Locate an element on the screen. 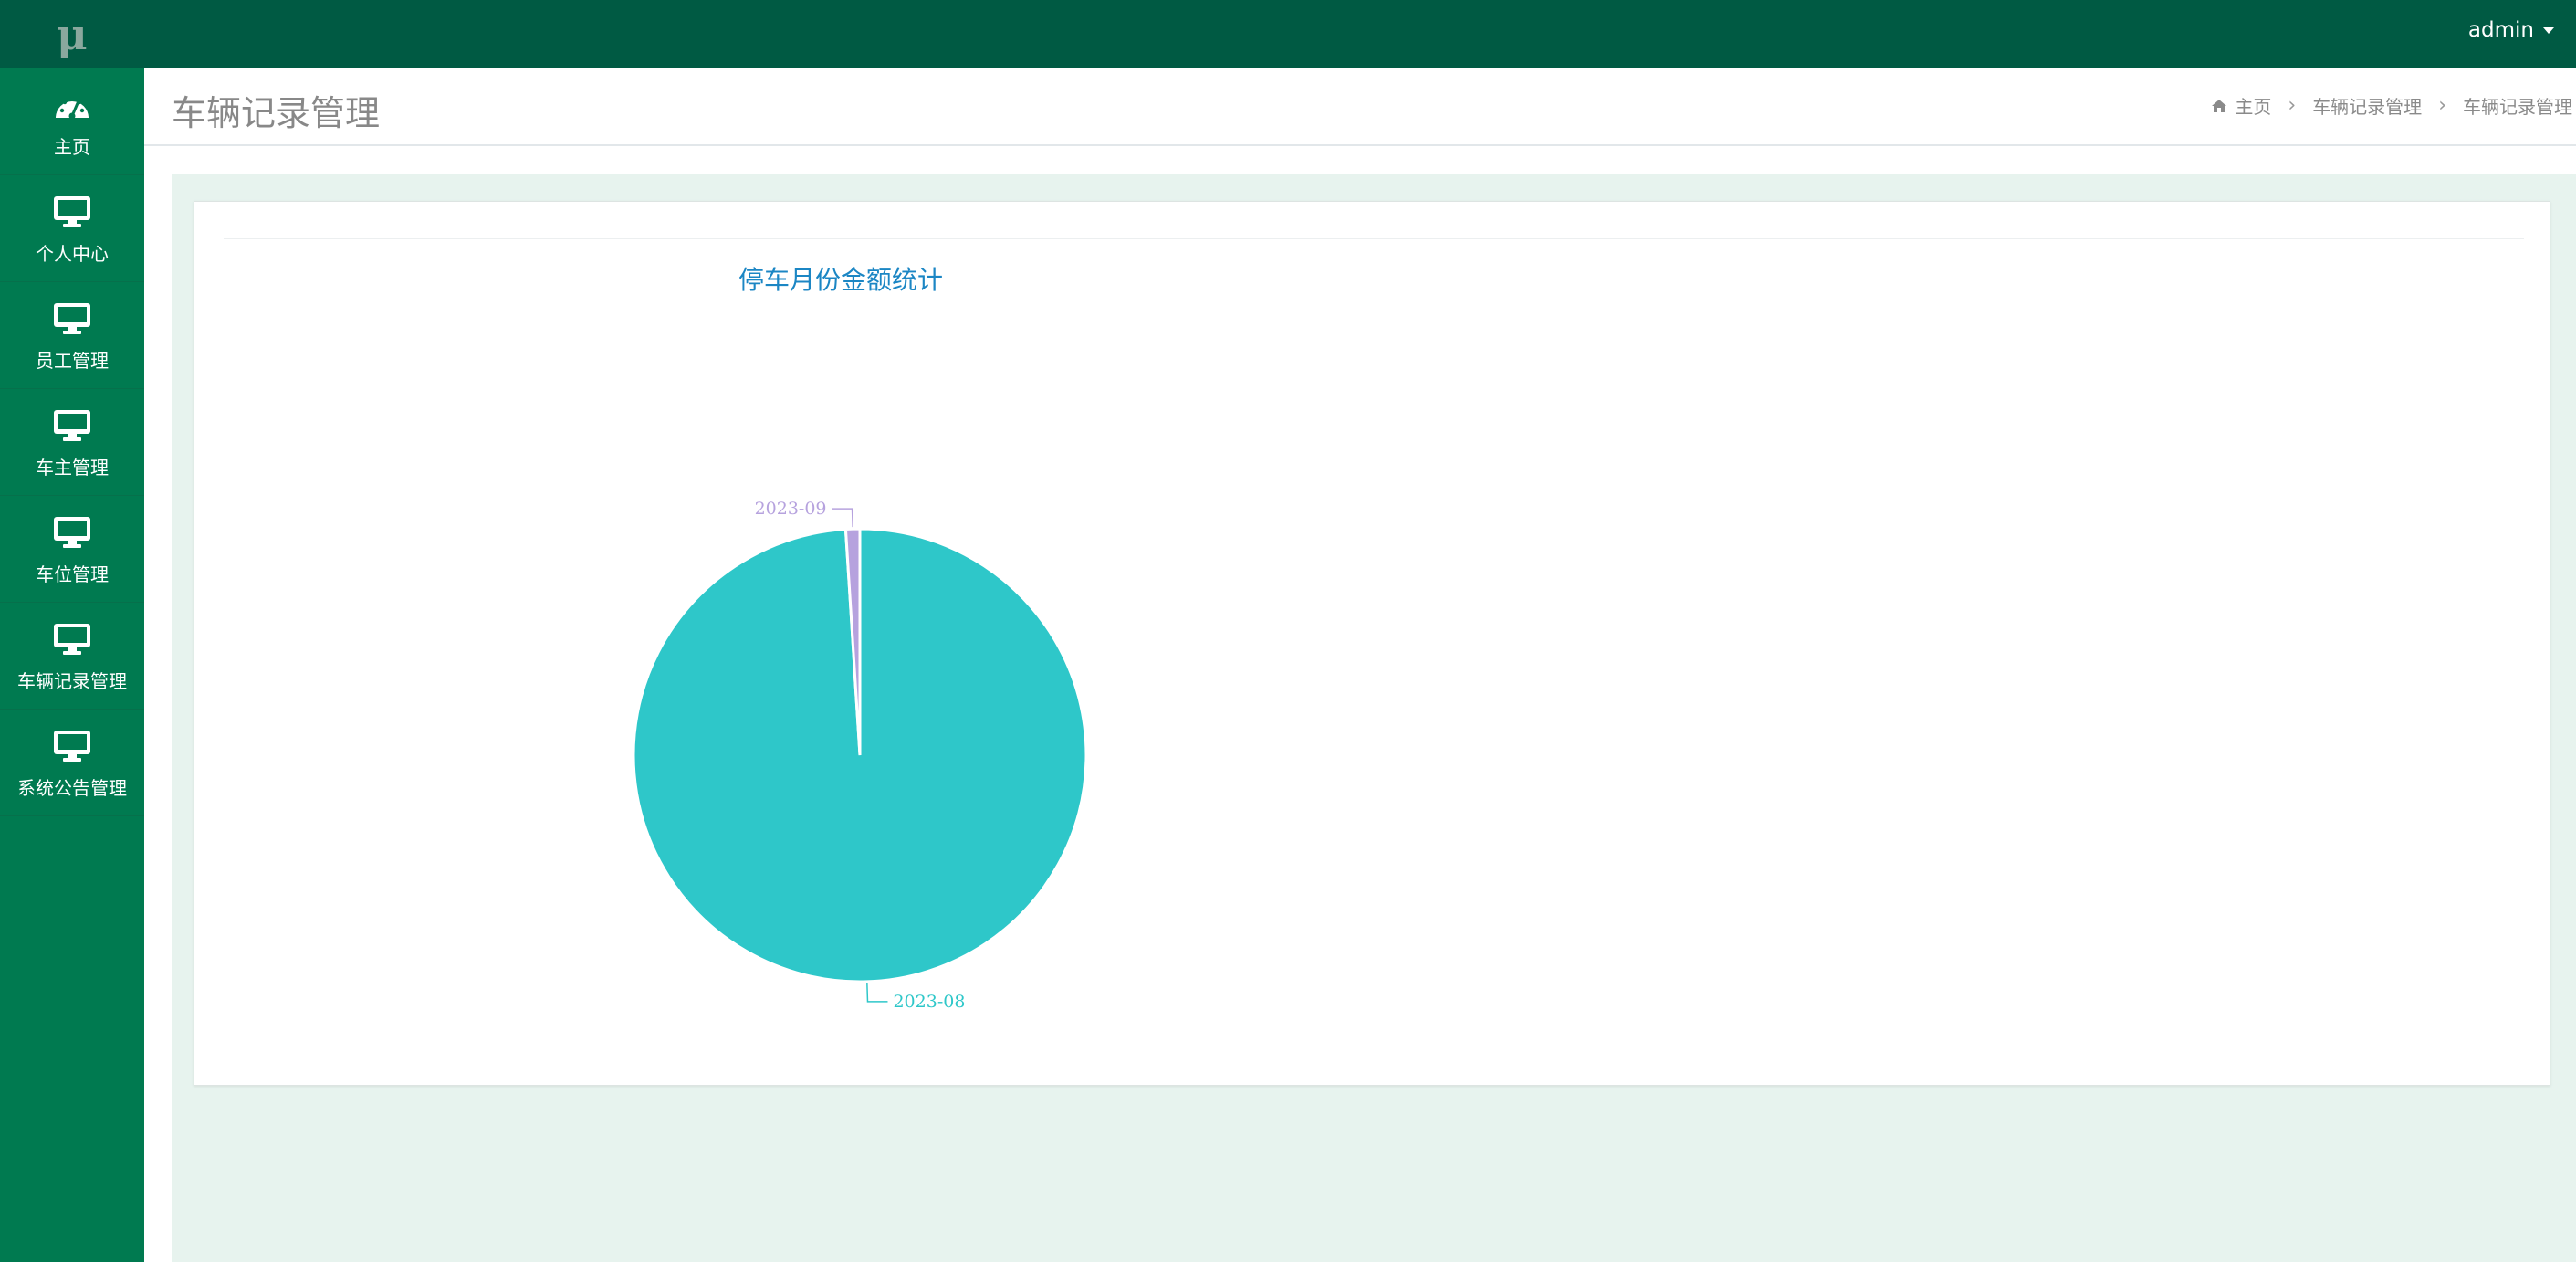 This screenshot has width=2576, height=1262. dashboard-icon is located at coordinates (72, 103).